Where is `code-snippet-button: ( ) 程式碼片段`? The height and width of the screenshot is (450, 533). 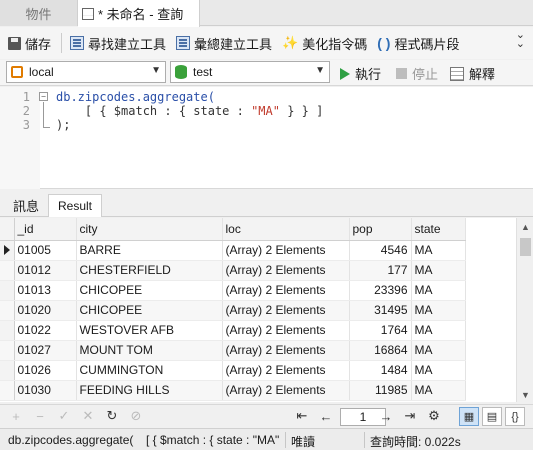 code-snippet-button: ( ) 程式碼片段 is located at coordinates (418, 43).